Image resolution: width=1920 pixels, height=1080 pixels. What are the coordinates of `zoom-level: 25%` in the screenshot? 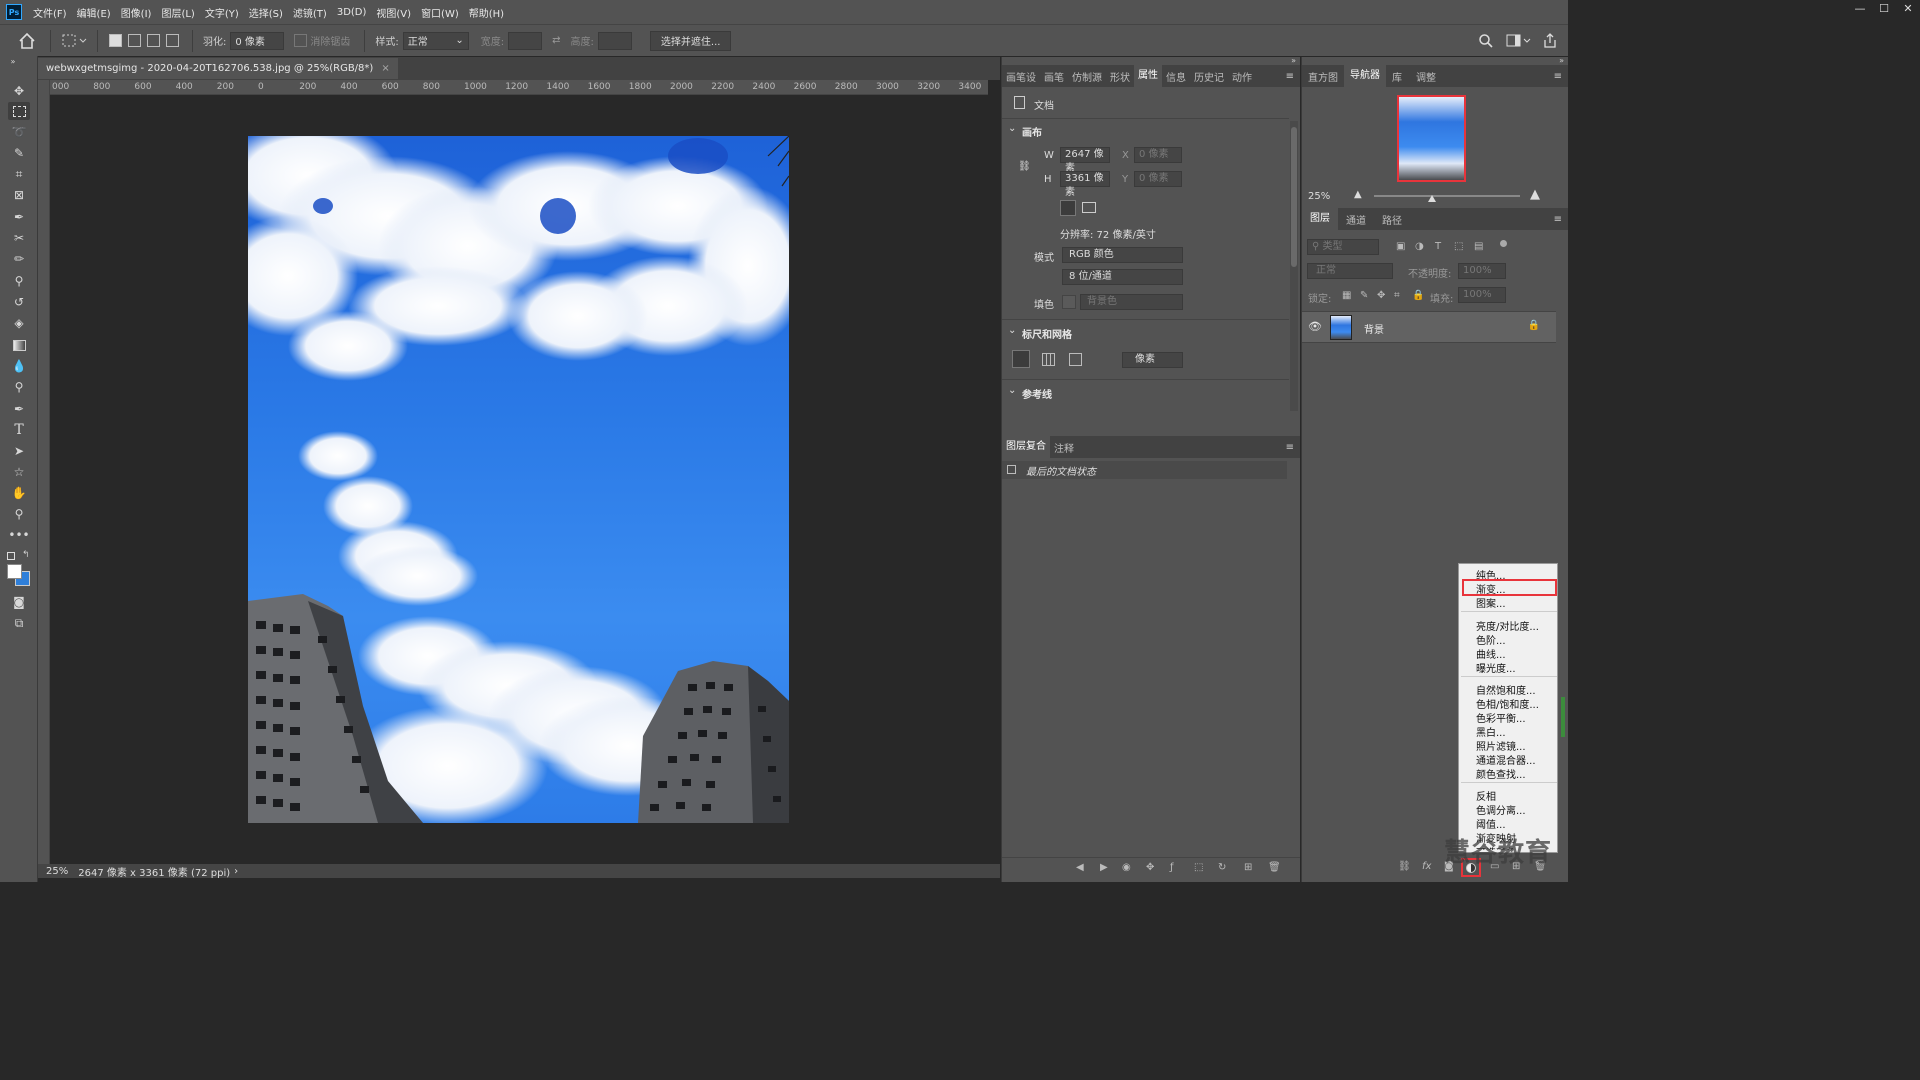 It's located at (57, 871).